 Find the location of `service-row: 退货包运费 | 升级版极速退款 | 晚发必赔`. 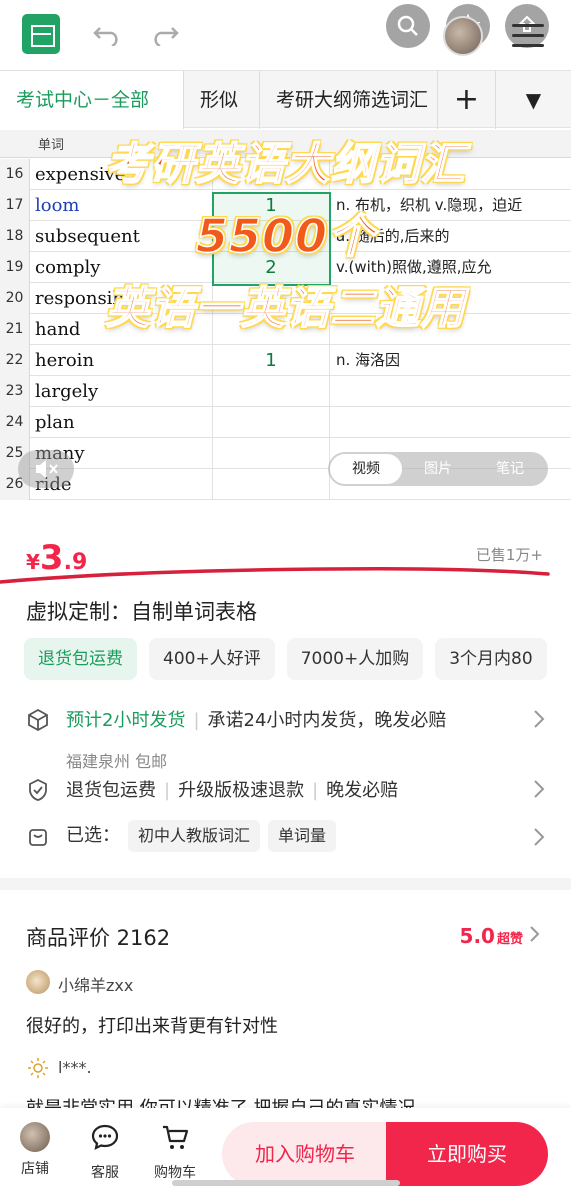

service-row: 退货包运费 | 升级版极速退款 | 晚发必赔 is located at coordinates (286, 791).